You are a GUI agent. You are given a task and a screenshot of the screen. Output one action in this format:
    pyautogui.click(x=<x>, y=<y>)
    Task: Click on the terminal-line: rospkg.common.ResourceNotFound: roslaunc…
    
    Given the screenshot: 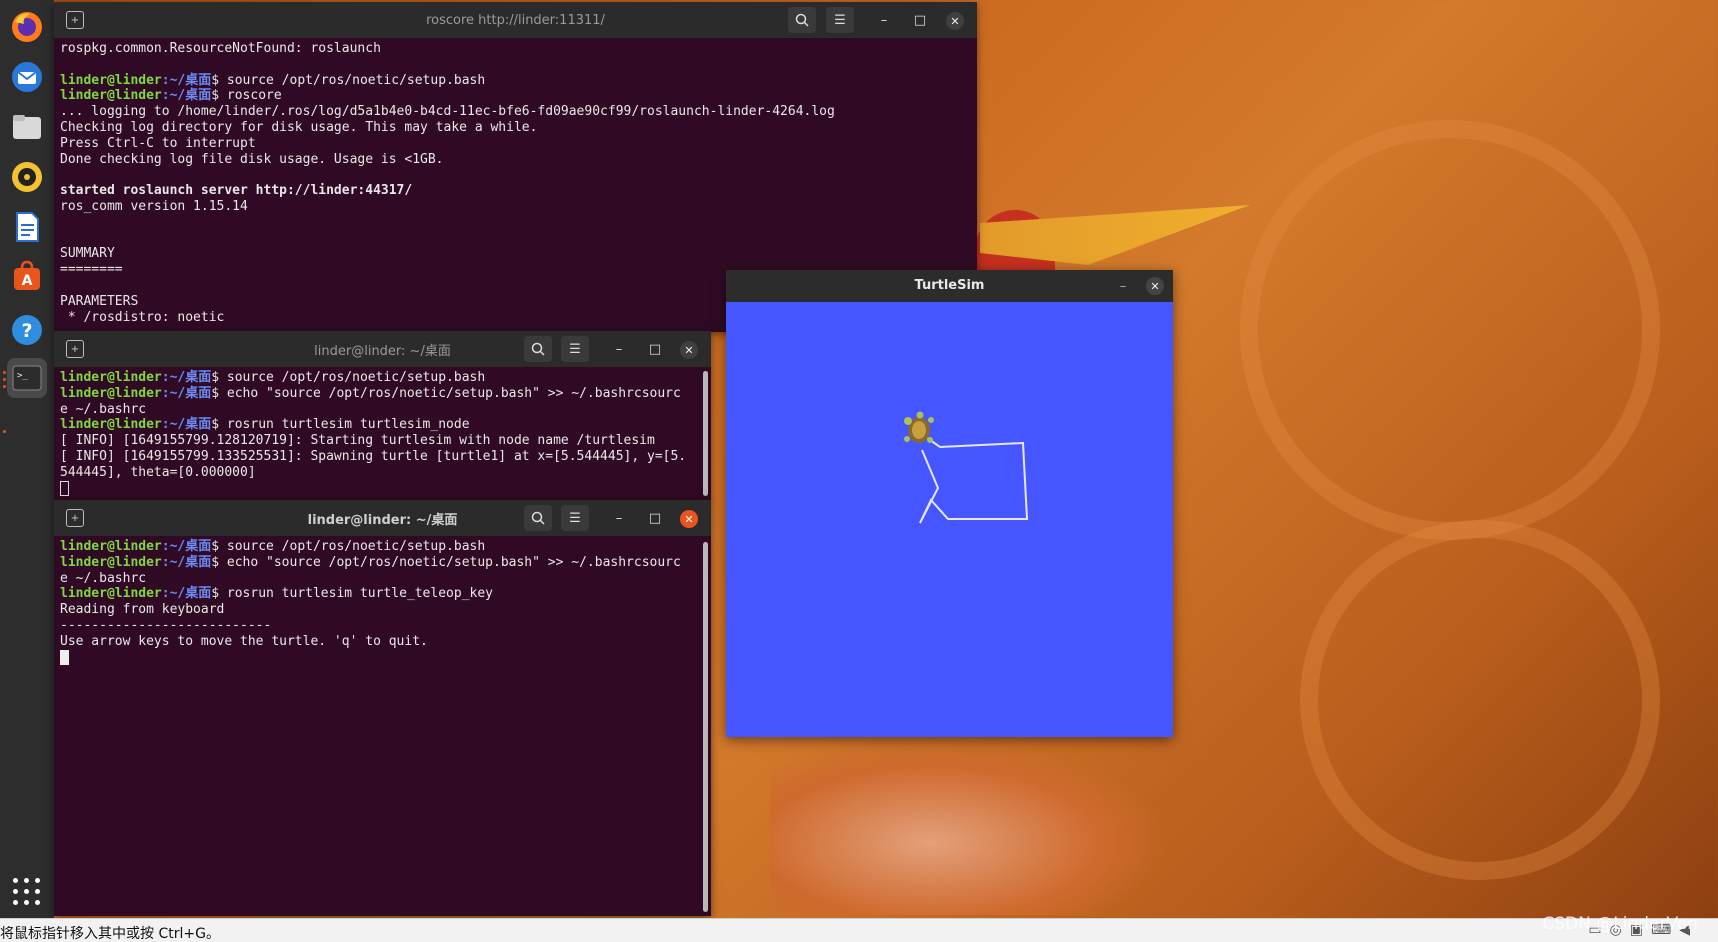 What is the action you would take?
    pyautogui.click(x=518, y=49)
    